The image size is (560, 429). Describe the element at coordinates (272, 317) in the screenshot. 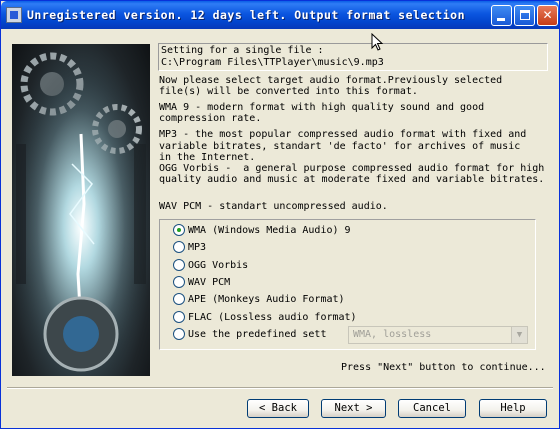

I see `radio-label: FLAC (Lossless audio format)` at that location.